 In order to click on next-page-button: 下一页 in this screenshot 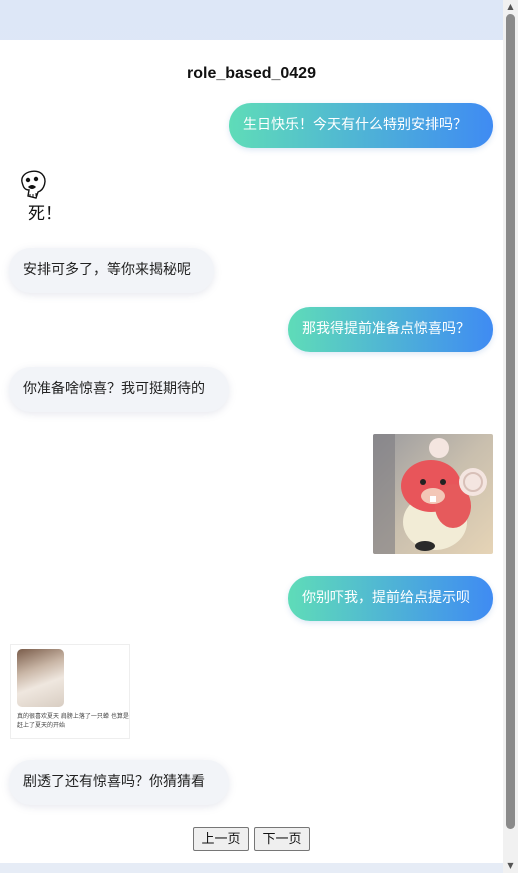, I will do `click(282, 839)`.